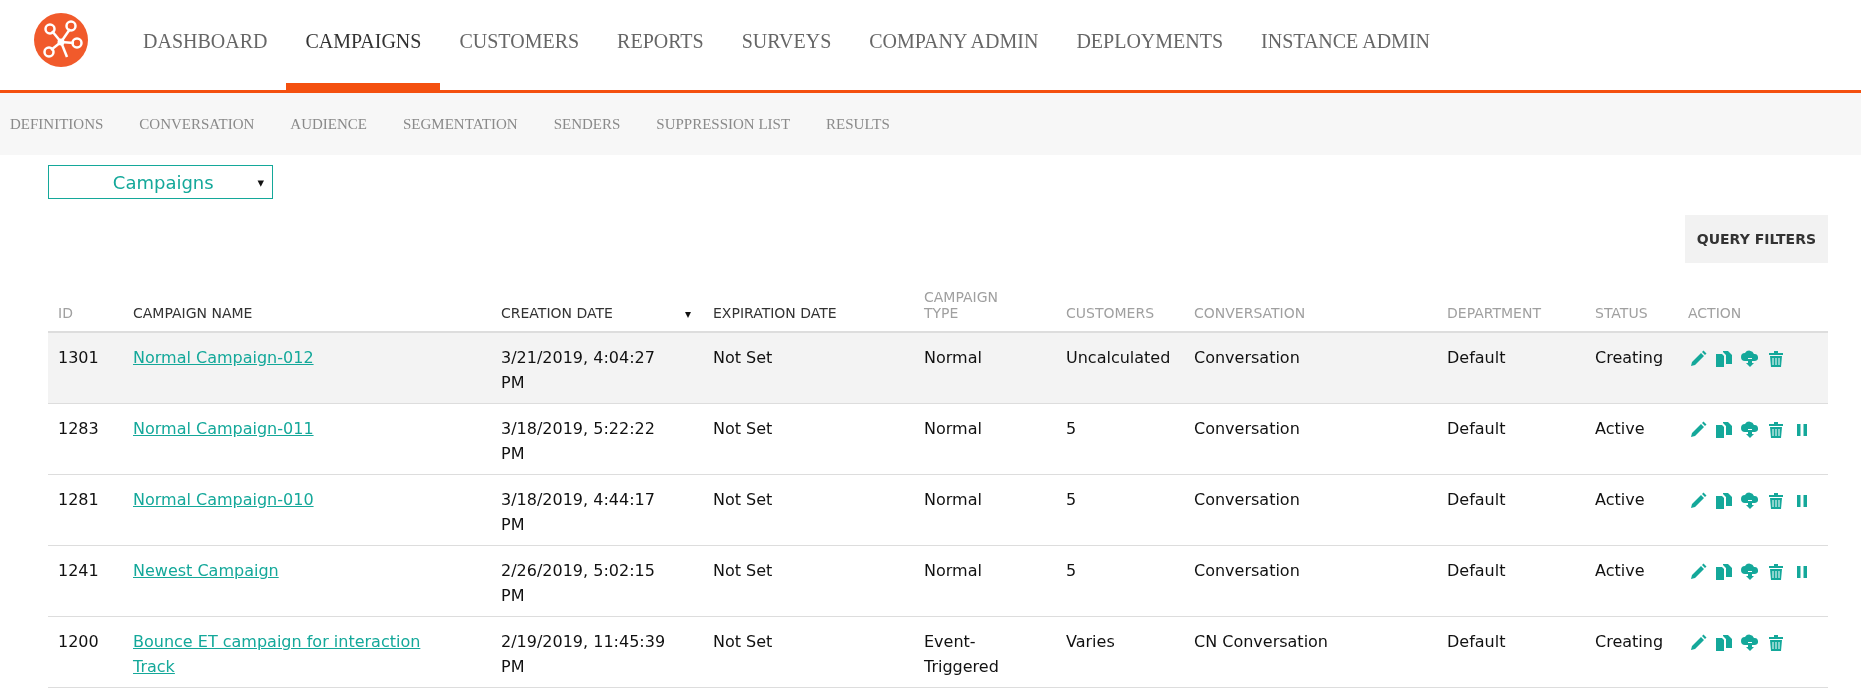  What do you see at coordinates (1118, 357) in the screenshot?
I see `customers-text: Uncalculated` at bounding box center [1118, 357].